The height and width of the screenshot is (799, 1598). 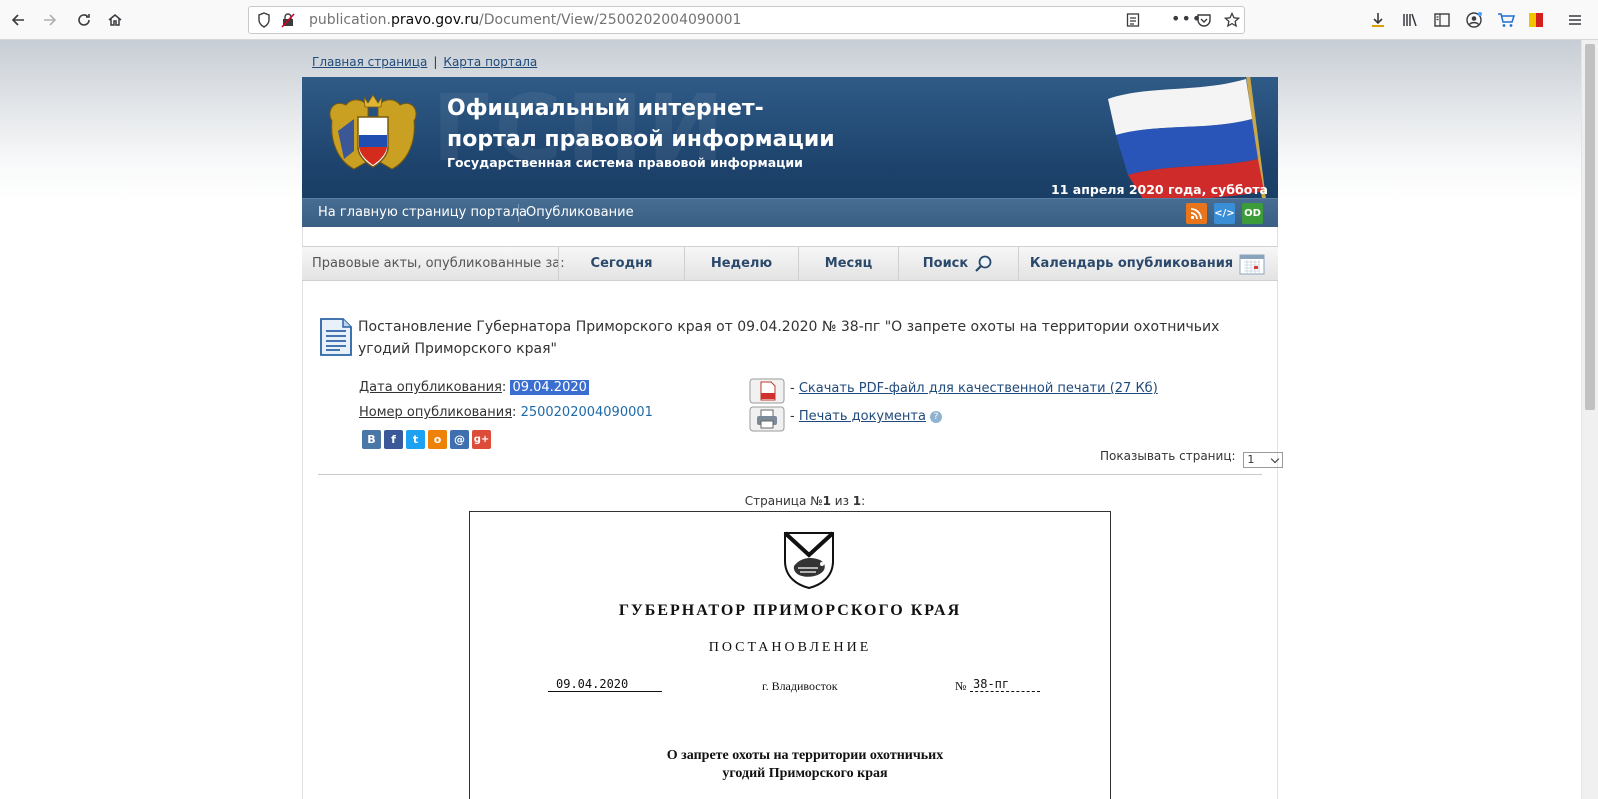 What do you see at coordinates (841, 501) in the screenshot?
I see `page-of: из` at bounding box center [841, 501].